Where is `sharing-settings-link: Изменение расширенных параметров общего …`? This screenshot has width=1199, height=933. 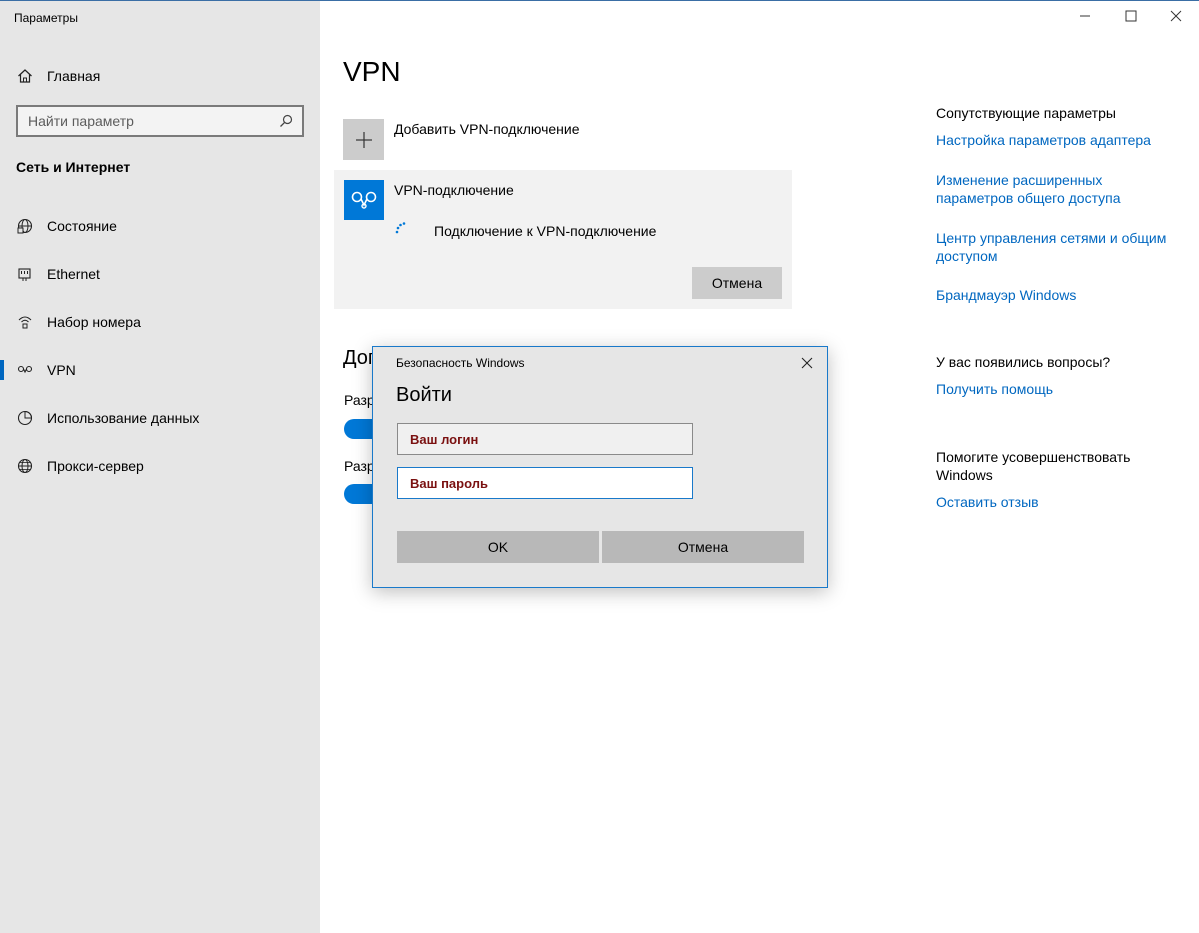
sharing-settings-link: Изменение расширенных параметров общего … is located at coordinates (1056, 189).